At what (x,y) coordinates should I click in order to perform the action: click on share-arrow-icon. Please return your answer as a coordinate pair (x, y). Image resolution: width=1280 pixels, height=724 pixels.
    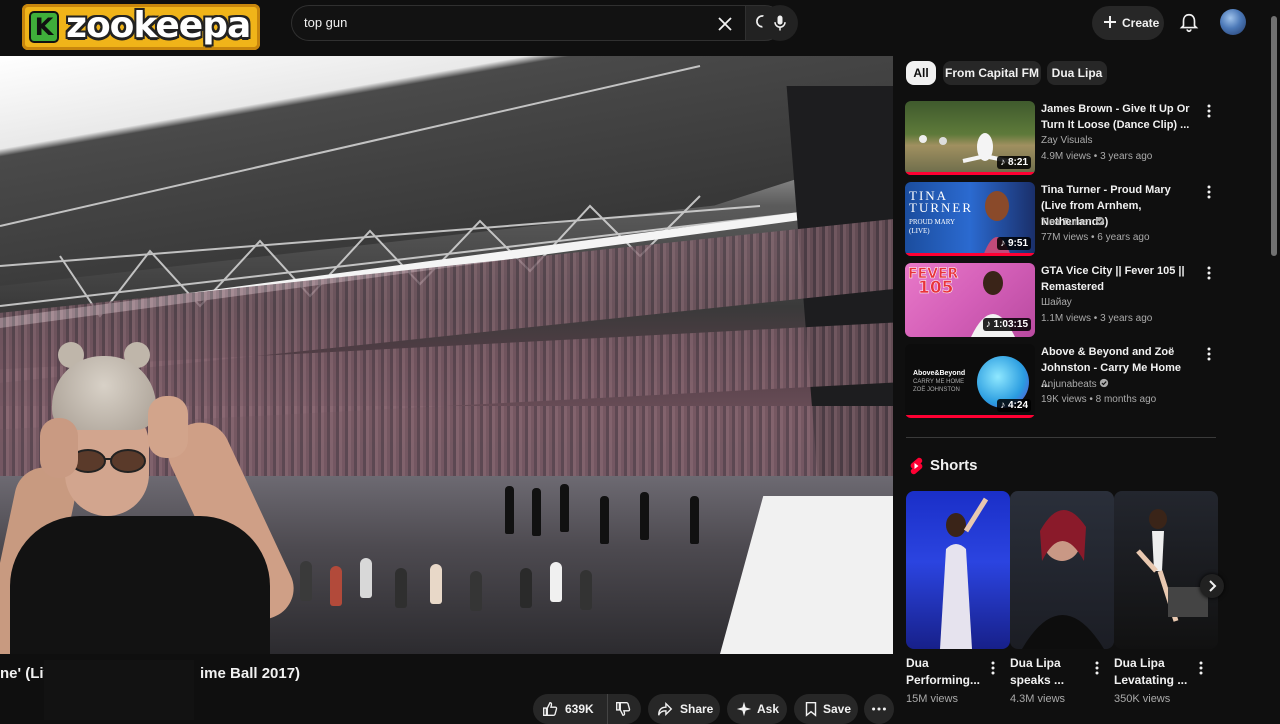
    Looking at the image, I should click on (665, 709).